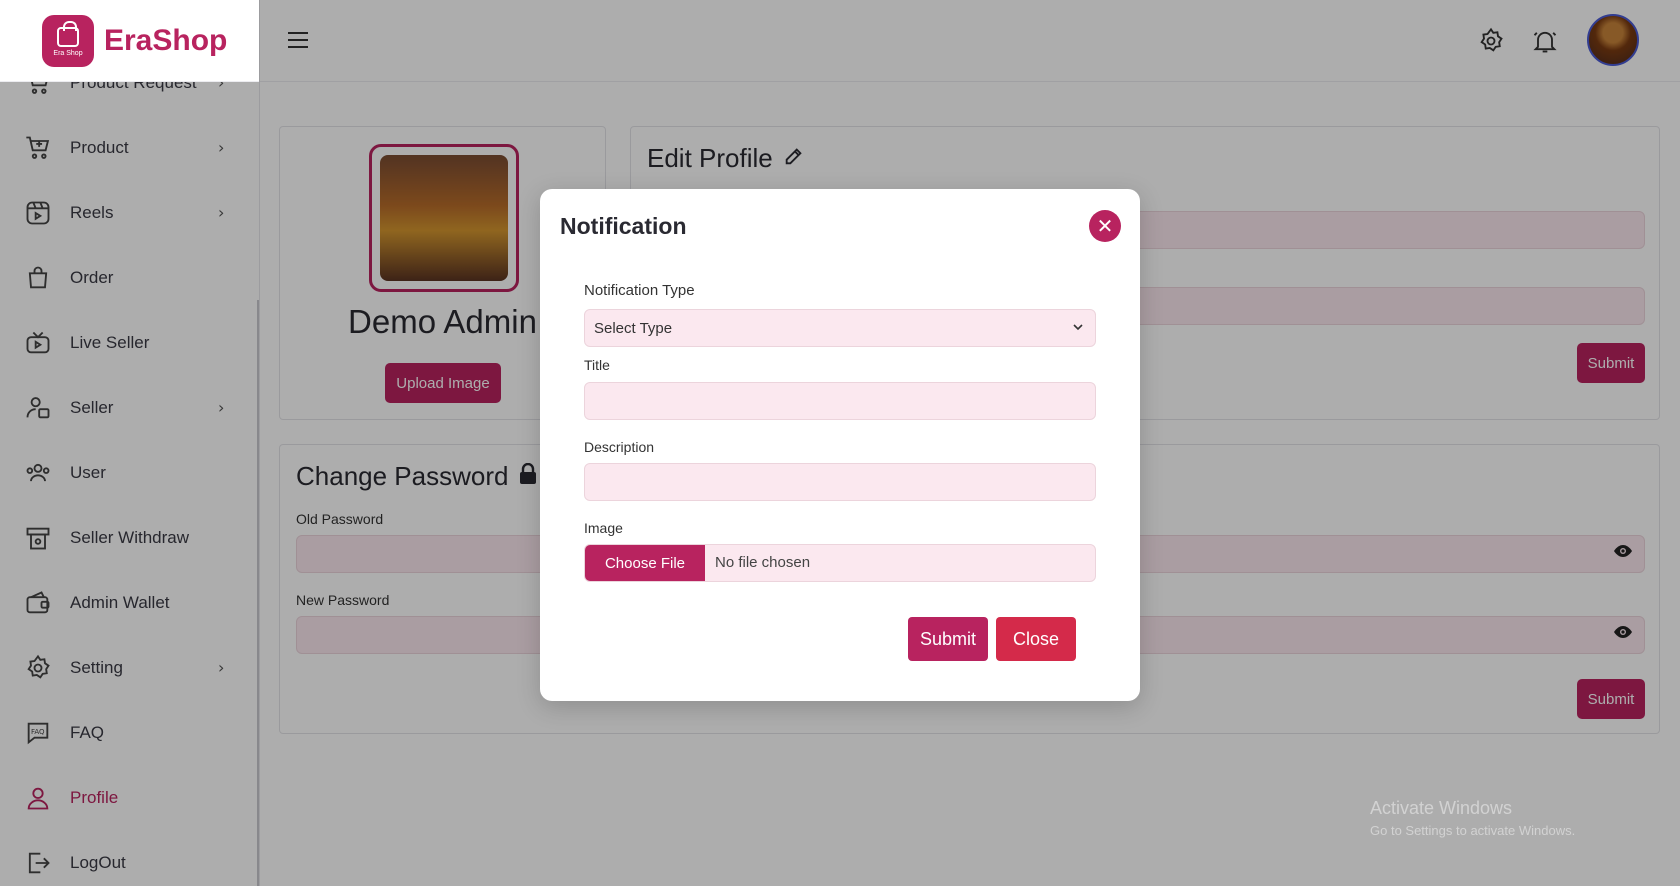 This screenshot has height=886, width=1680. Describe the element at coordinates (1036, 639) in the screenshot. I see `close-button: Close` at that location.